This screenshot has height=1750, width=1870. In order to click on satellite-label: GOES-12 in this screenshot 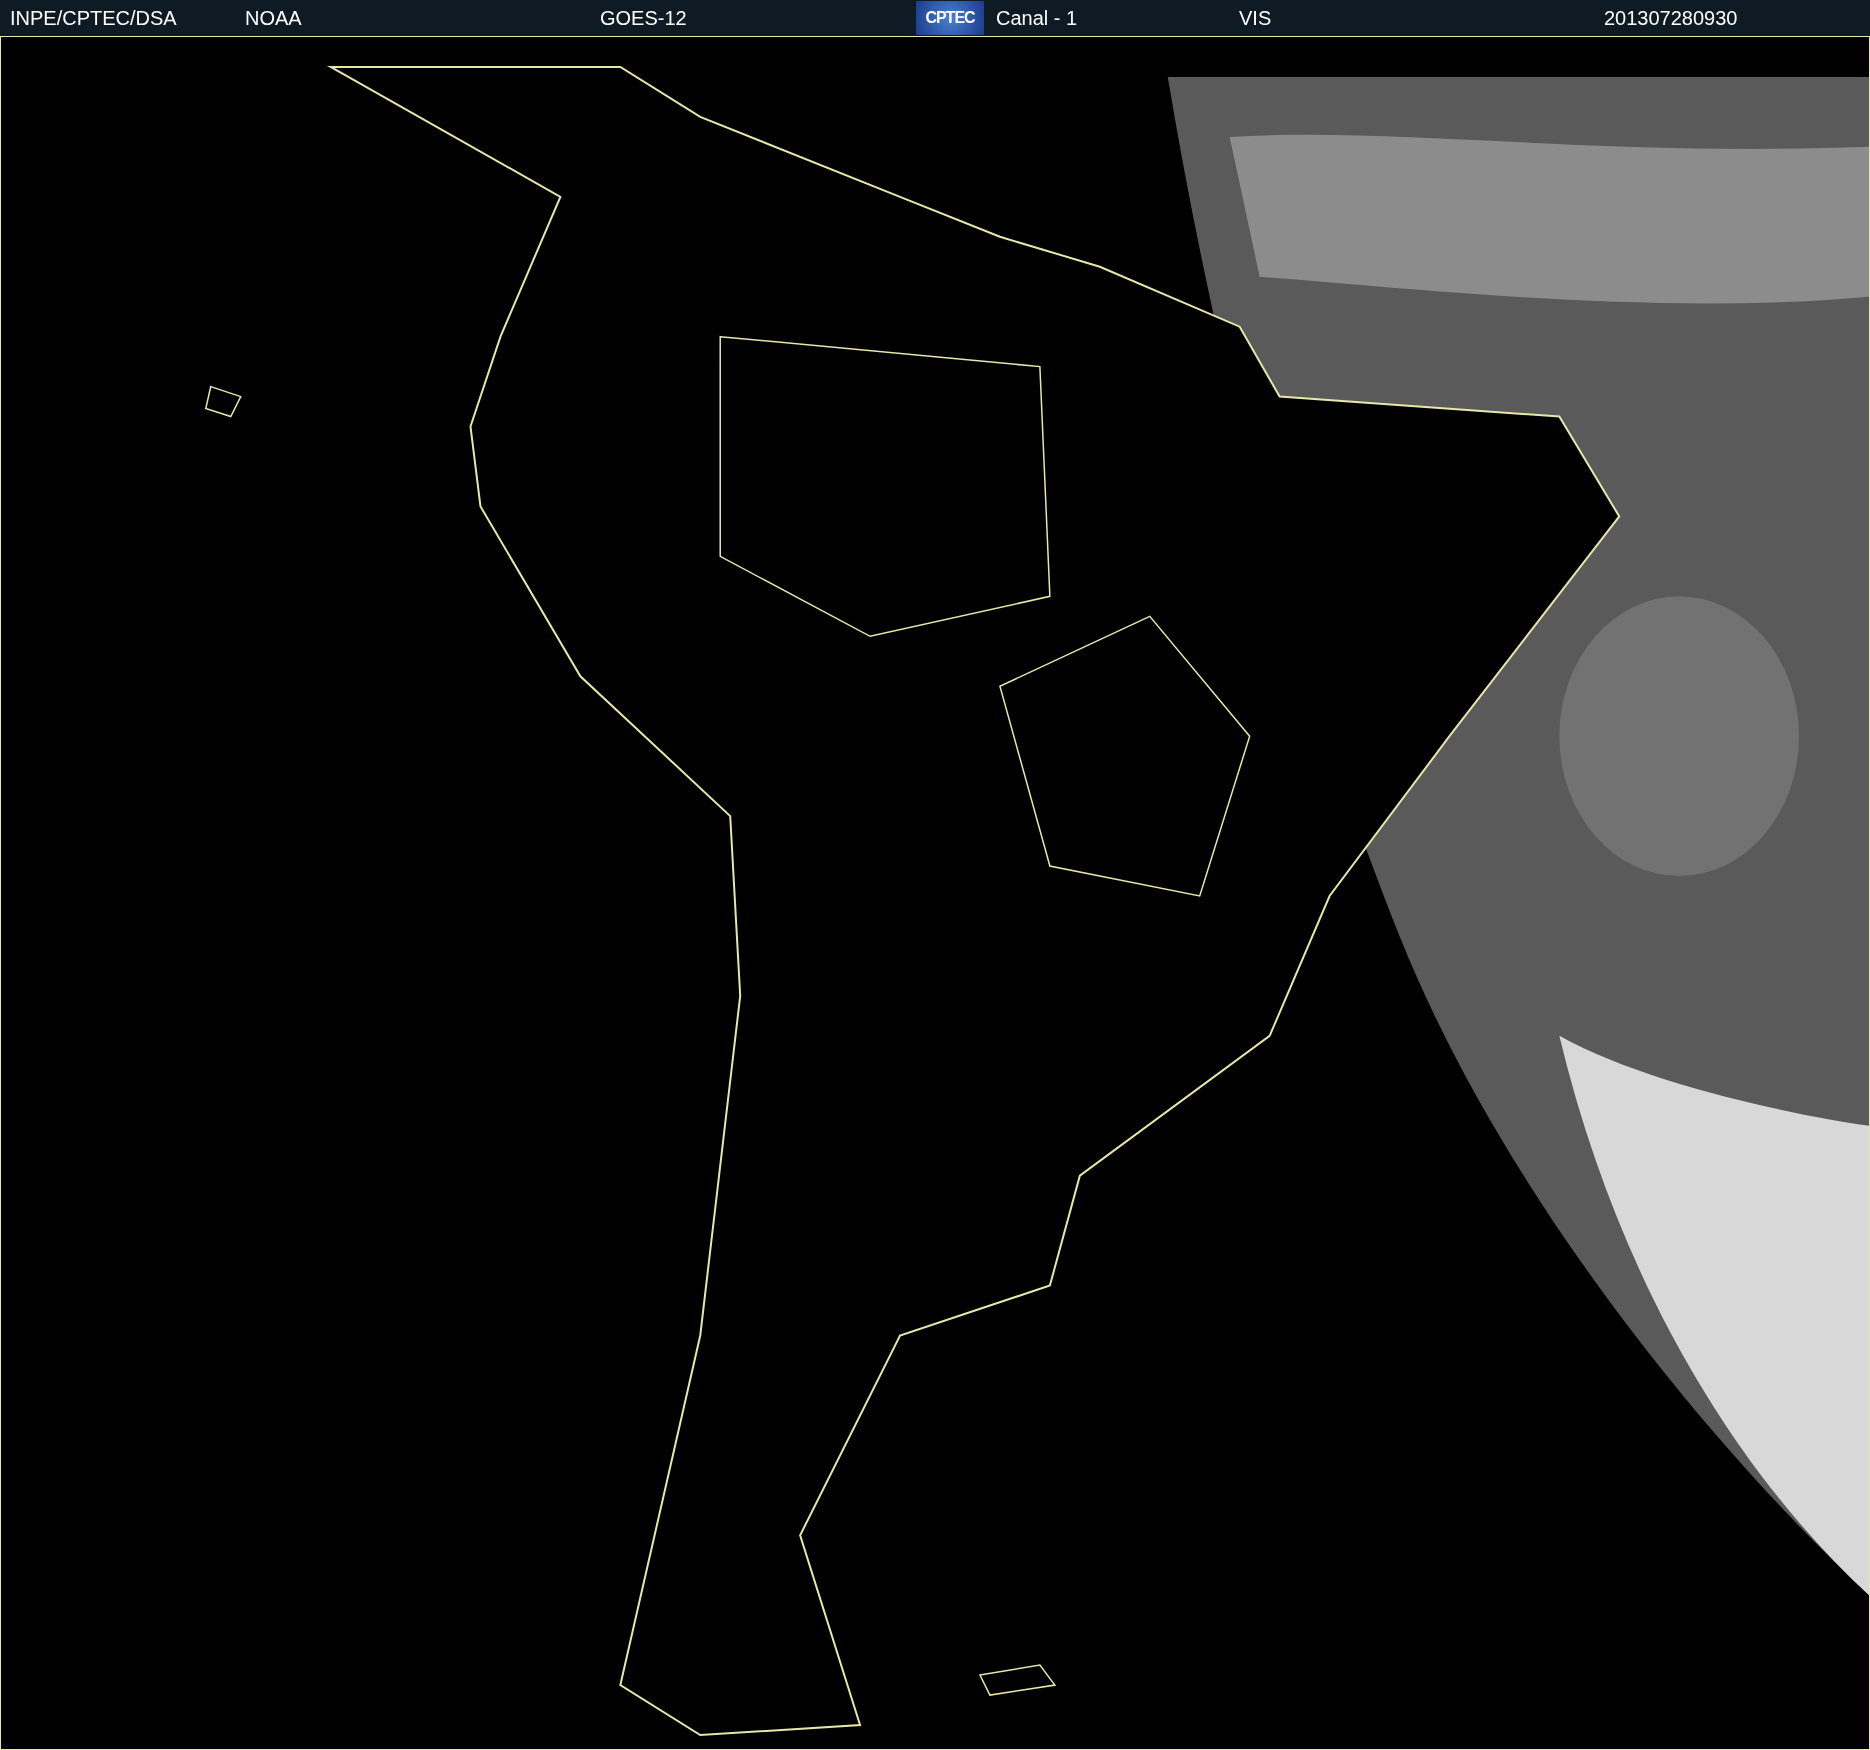, I will do `click(643, 18)`.